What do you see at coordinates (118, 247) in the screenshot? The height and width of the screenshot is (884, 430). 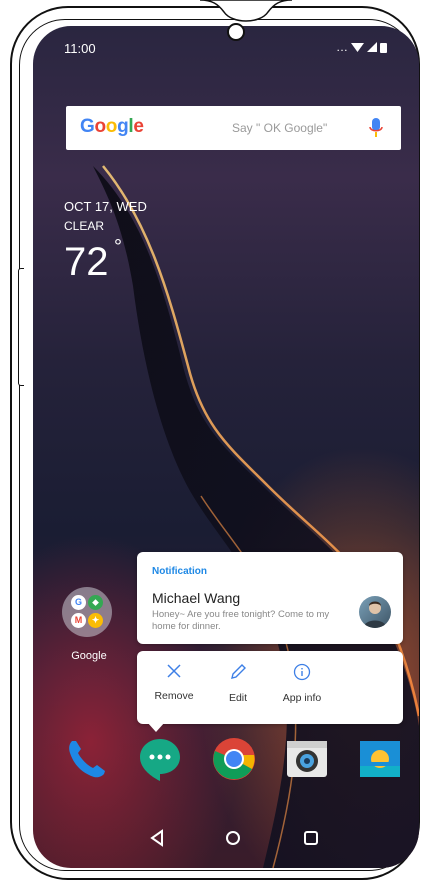 I see `degree-symbol: °` at bounding box center [118, 247].